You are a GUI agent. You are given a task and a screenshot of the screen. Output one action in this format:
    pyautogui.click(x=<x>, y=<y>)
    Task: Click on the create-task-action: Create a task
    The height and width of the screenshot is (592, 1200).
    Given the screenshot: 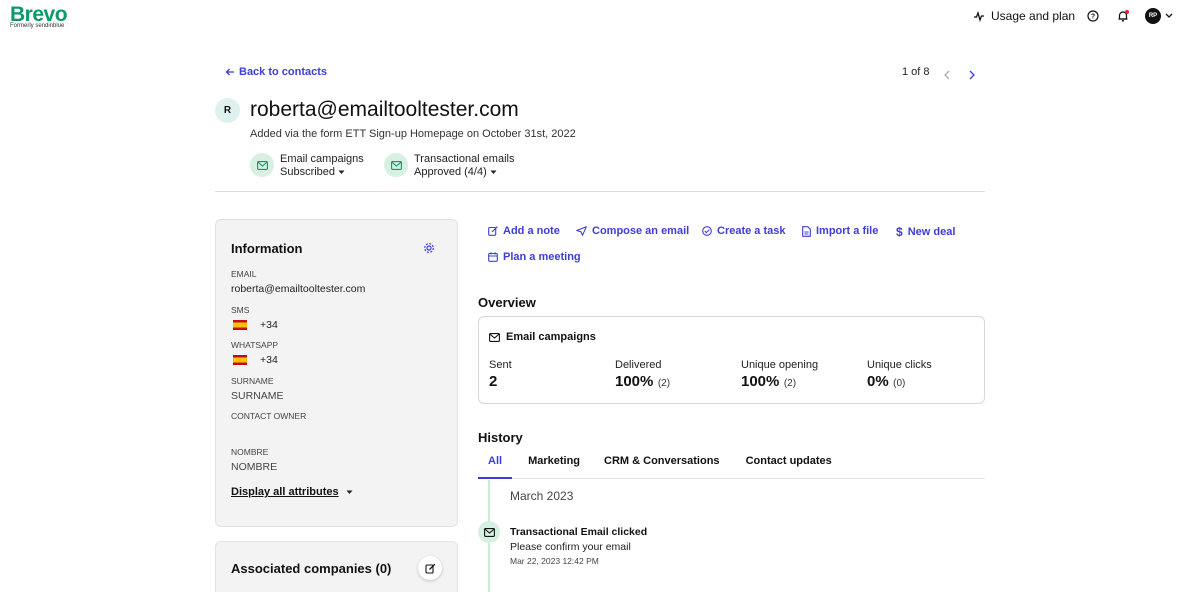 What is the action you would take?
    pyautogui.click(x=744, y=231)
    